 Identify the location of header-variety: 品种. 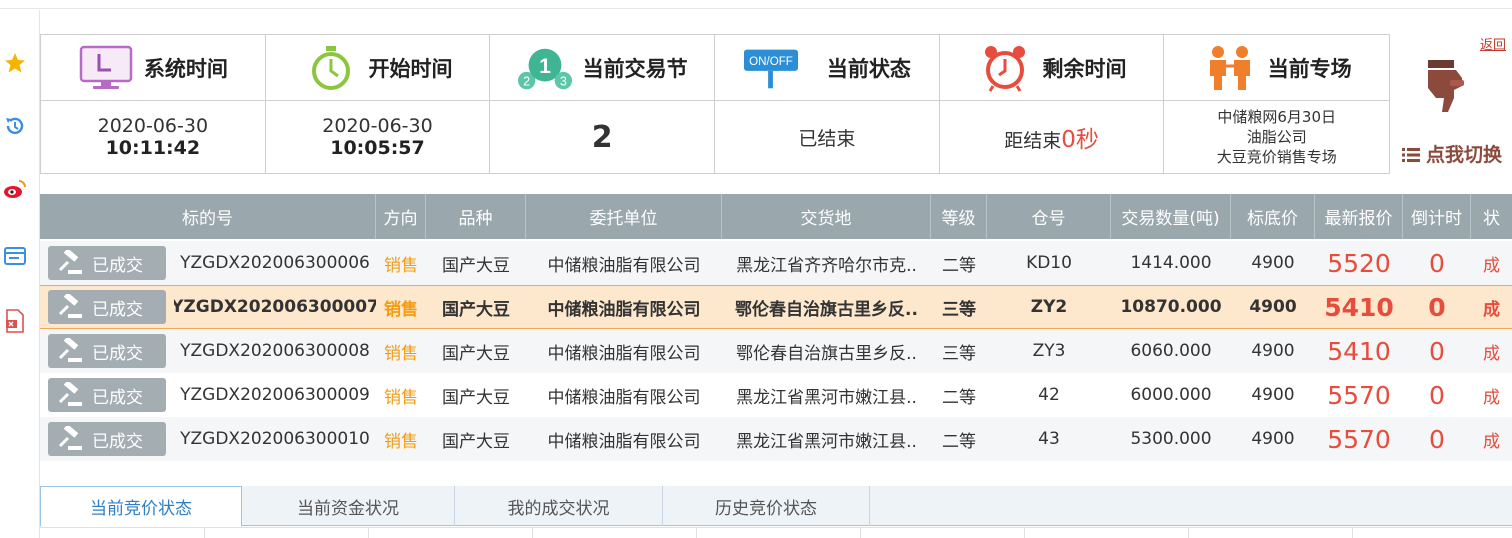
(476, 216).